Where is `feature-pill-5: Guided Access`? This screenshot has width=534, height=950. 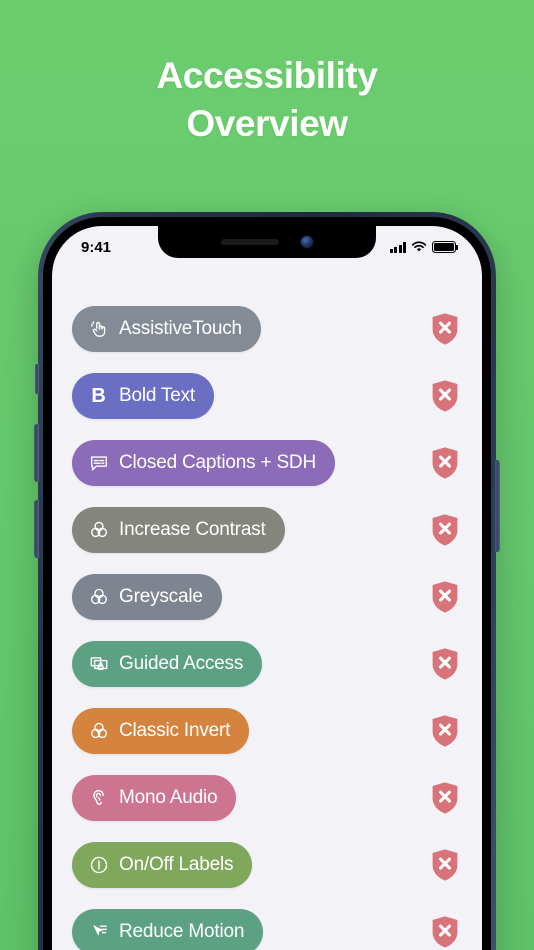 feature-pill-5: Guided Access is located at coordinates (167, 664).